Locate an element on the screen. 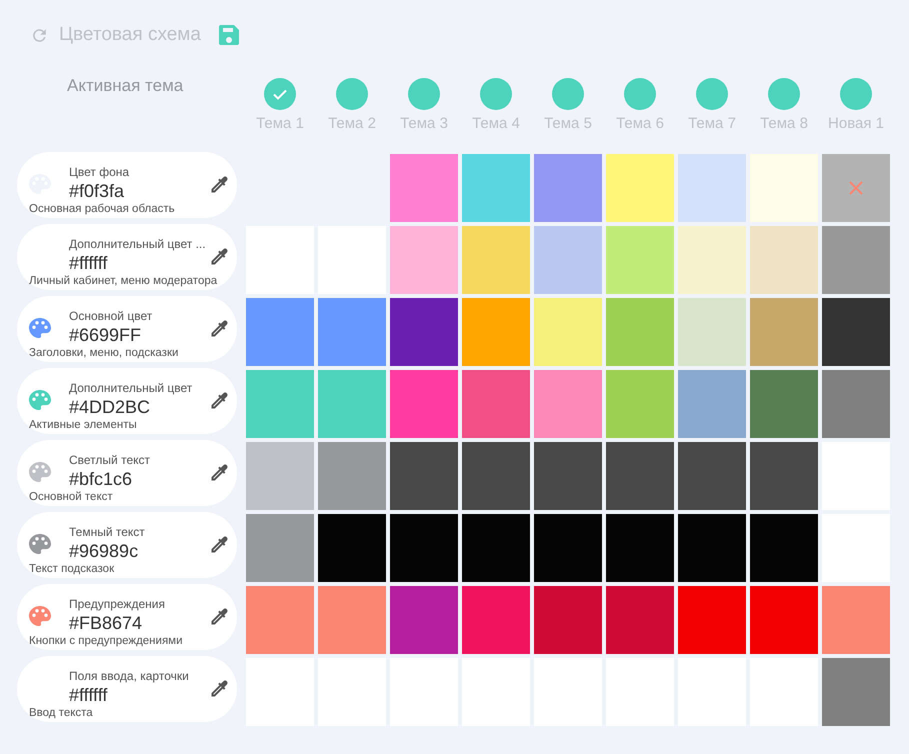 The image size is (909, 754). color-hex: #FB8674 is located at coordinates (106, 624).